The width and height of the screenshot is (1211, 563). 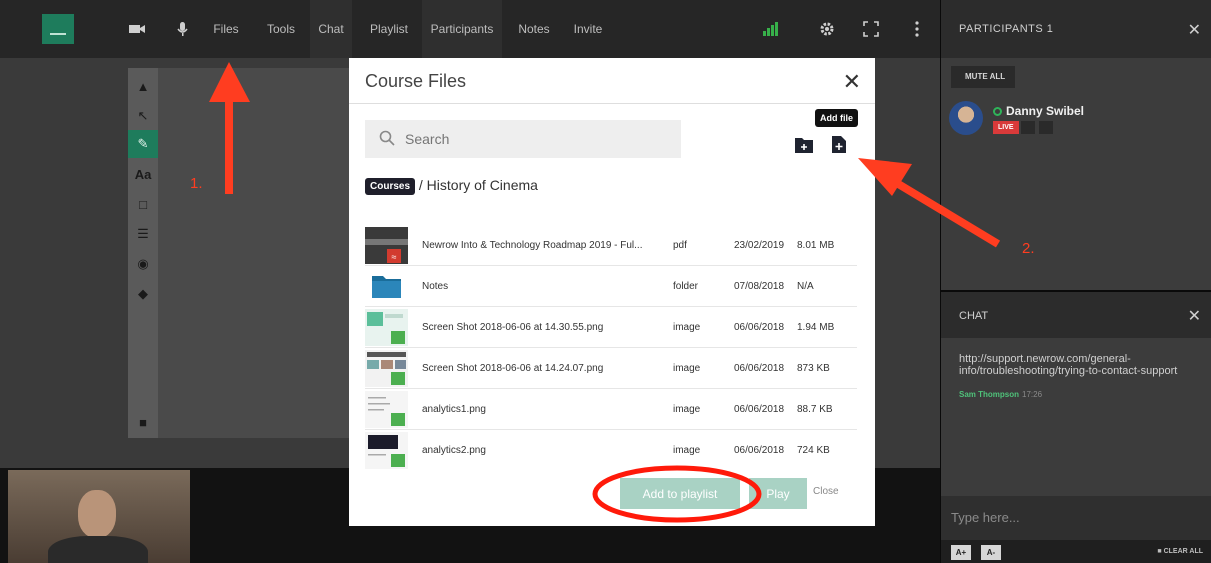 What do you see at coordinates (813, 368) in the screenshot?
I see `file-size: 873 KB` at bounding box center [813, 368].